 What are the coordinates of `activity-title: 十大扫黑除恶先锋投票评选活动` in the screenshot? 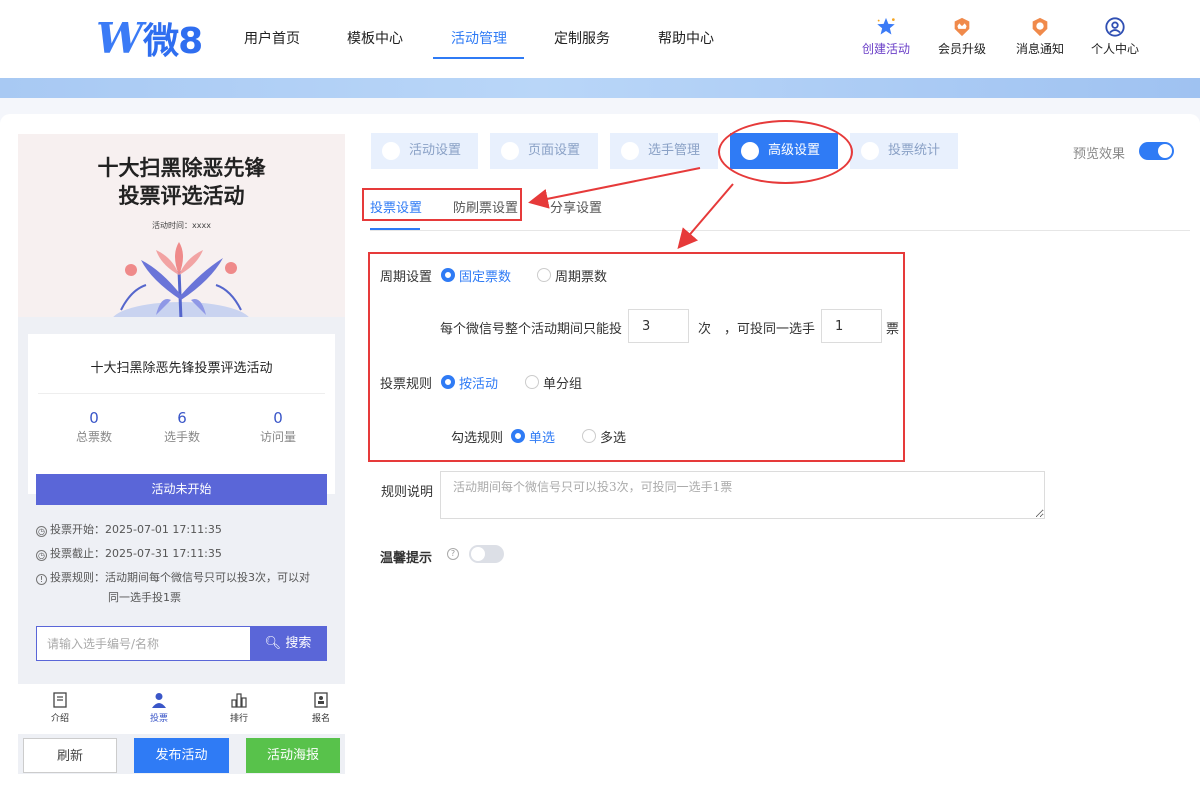 It's located at (181, 368).